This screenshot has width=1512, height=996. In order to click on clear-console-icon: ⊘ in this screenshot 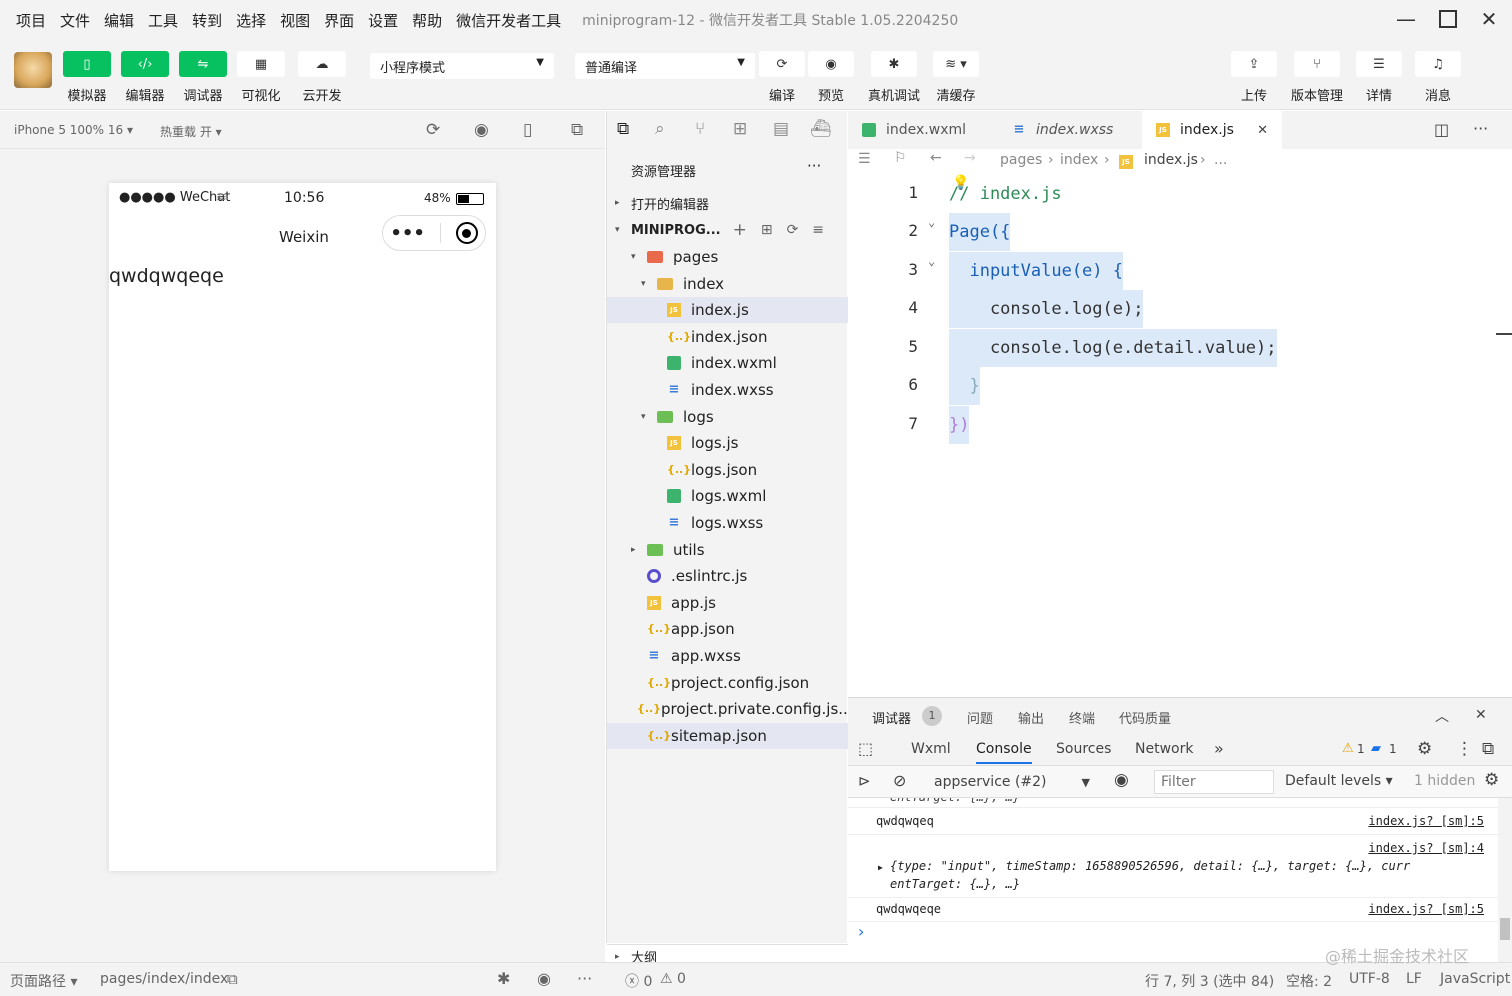, I will do `click(899, 780)`.